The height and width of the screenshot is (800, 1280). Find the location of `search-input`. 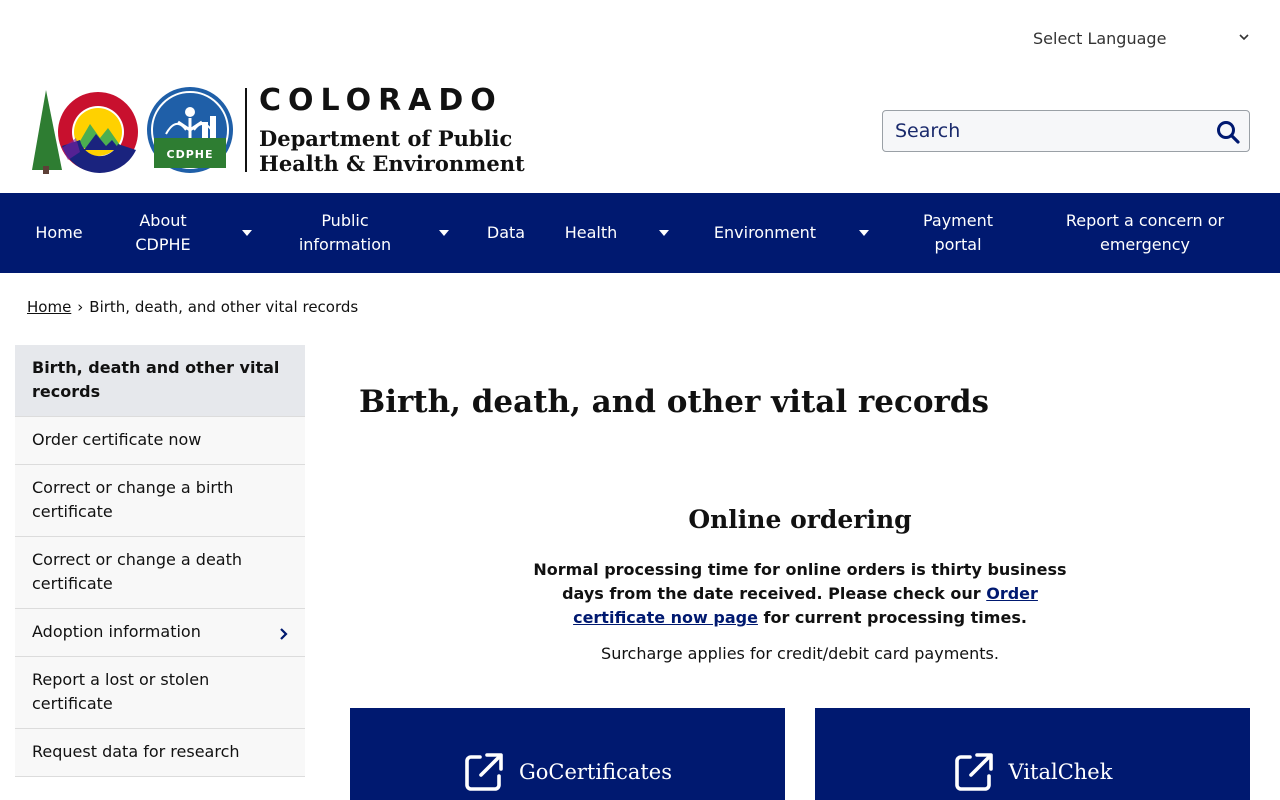

search-input is located at coordinates (1043, 131).